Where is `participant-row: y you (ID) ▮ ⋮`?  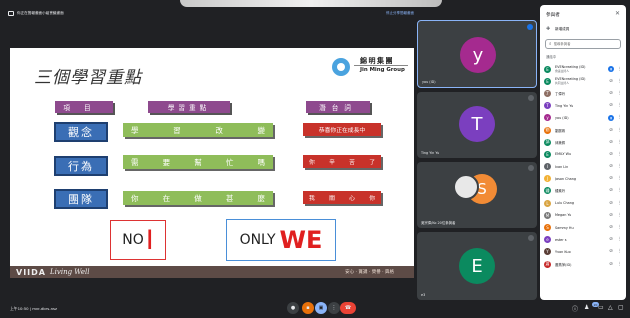
participant-row: y you (ID) ▮ ⋮ is located at coordinates (584, 118).